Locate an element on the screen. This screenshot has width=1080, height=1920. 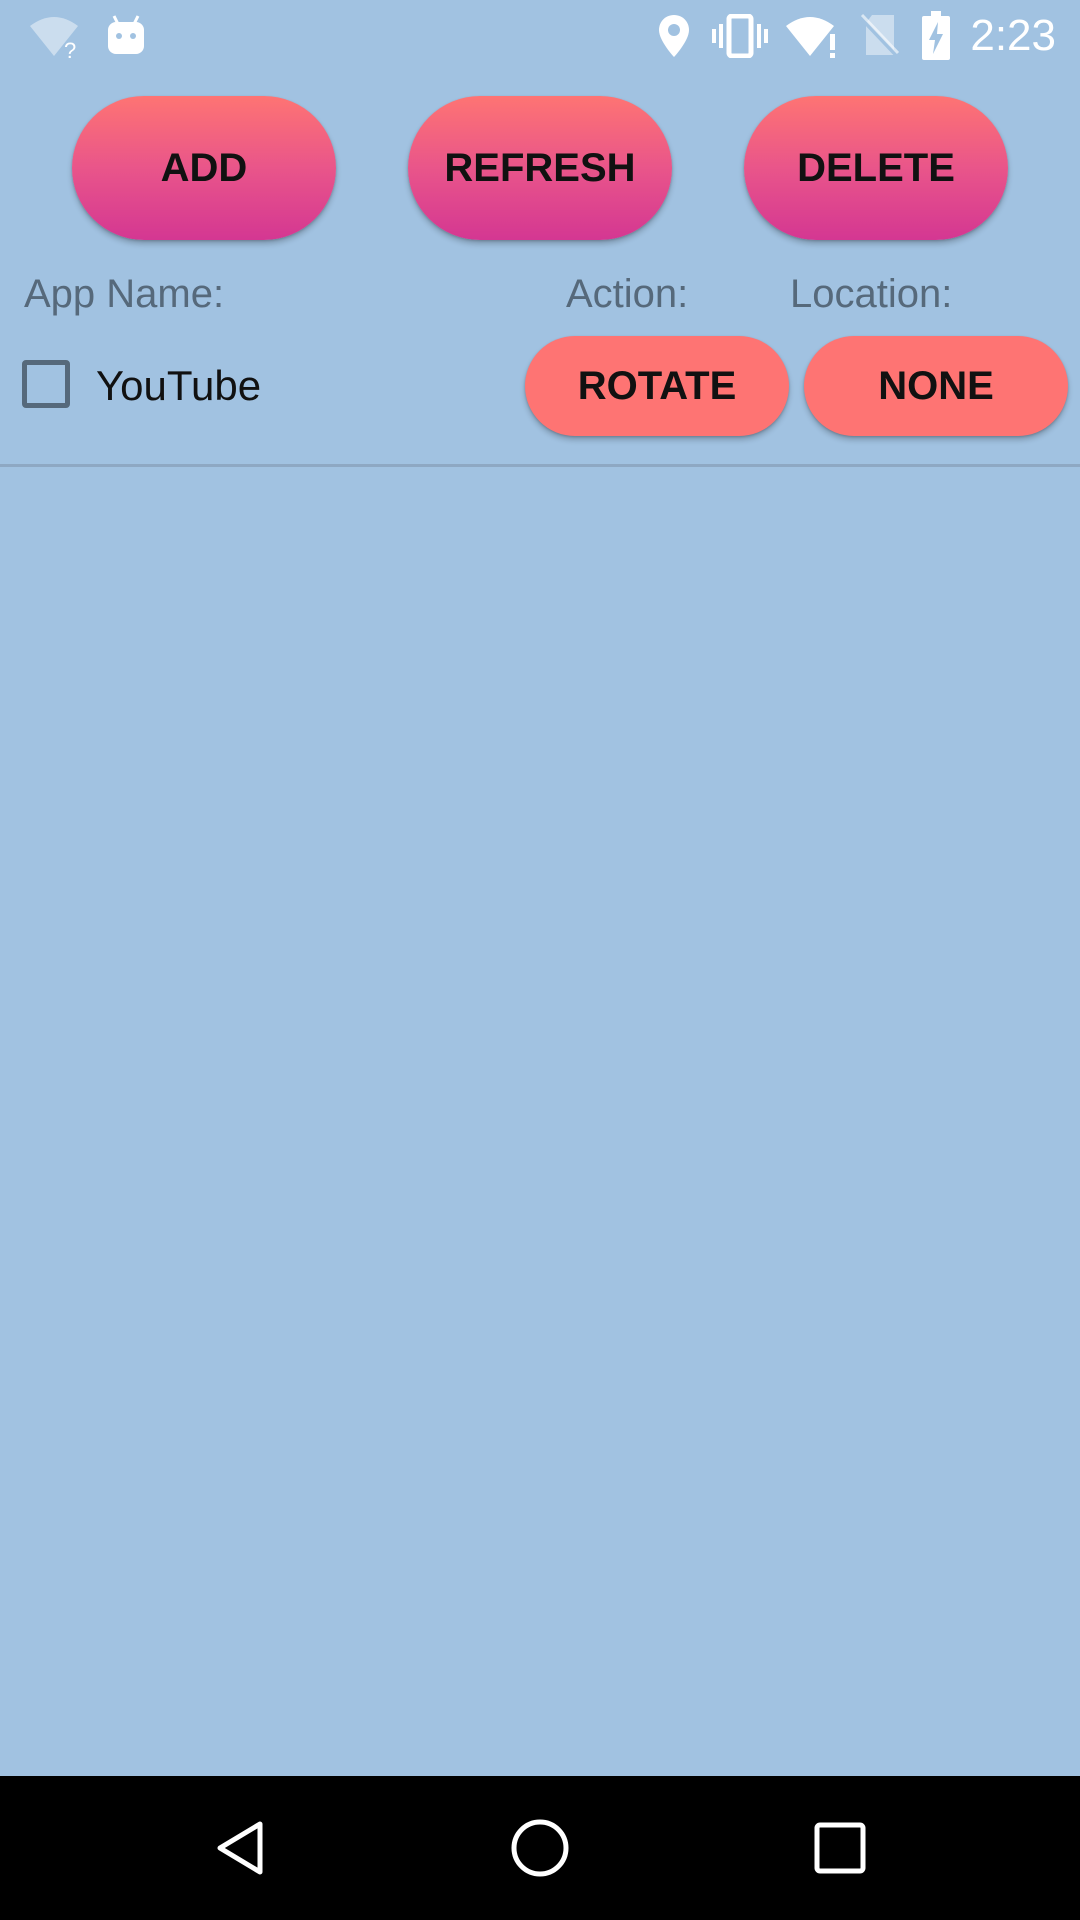
add-button: ADD is located at coordinates (204, 168).